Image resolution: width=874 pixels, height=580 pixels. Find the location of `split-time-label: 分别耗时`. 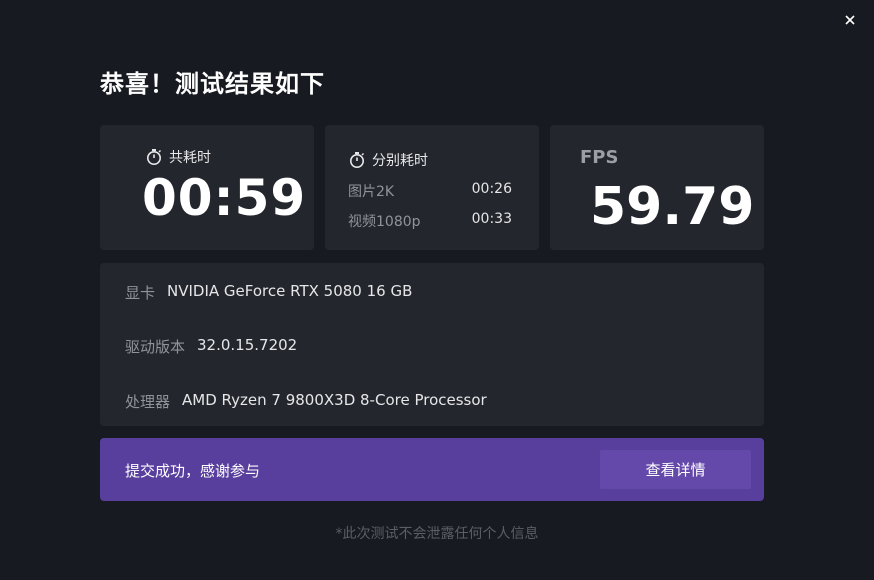

split-time-label: 分别耗时 is located at coordinates (400, 161).